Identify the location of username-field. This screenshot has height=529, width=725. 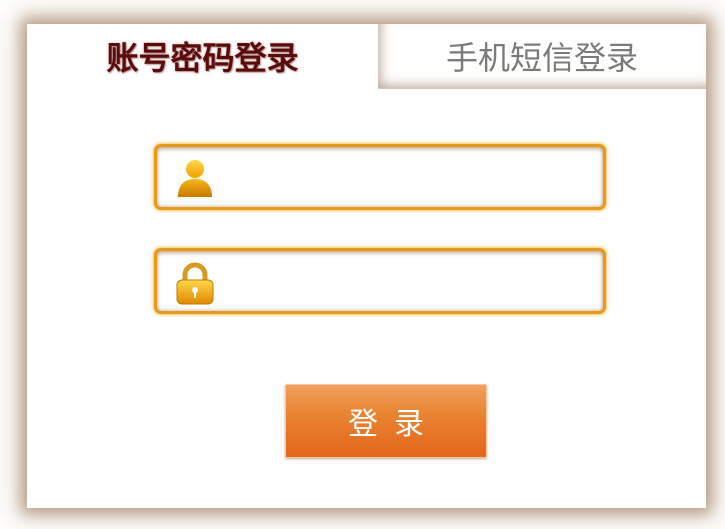
(380, 177).